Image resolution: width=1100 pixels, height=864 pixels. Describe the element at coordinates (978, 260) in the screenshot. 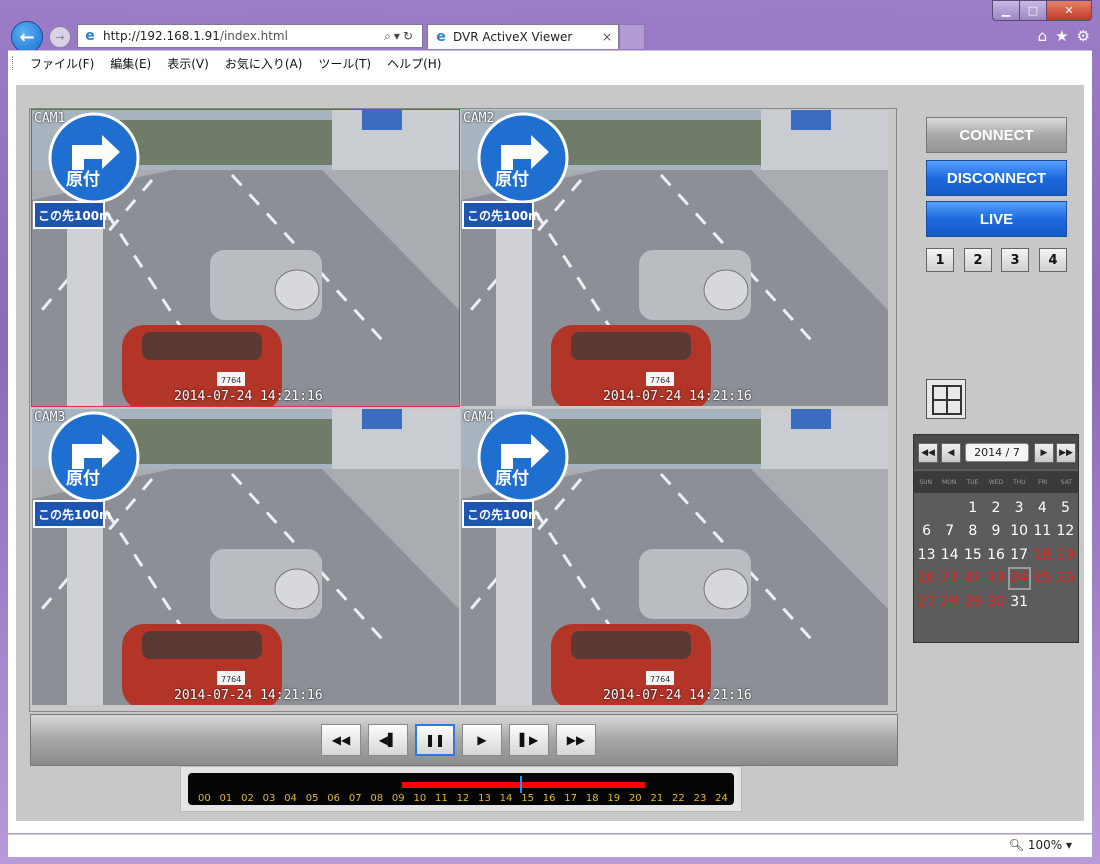

I see `channel-2-button: 2` at that location.